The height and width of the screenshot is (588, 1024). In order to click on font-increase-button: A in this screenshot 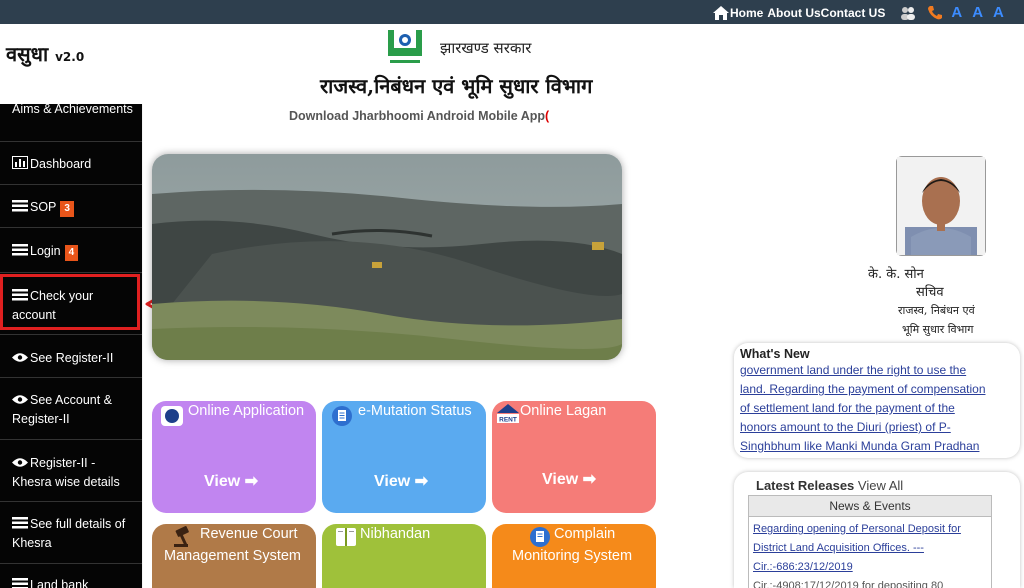, I will do `click(956, 12)`.